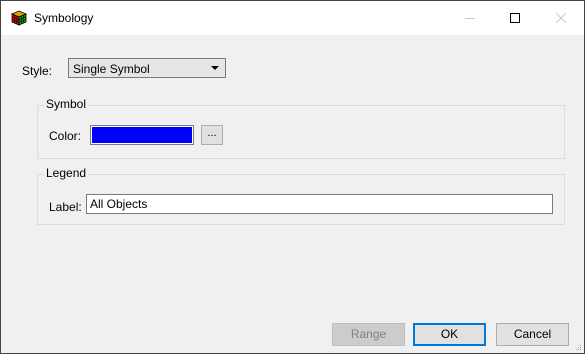  Describe the element at coordinates (449, 334) in the screenshot. I see `ok-button: OK` at that location.